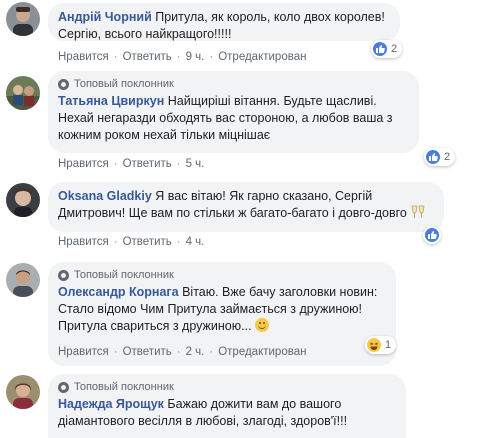 Image resolution: width=488 pixels, height=438 pixels. Describe the element at coordinates (111, 404) in the screenshot. I see `author-name: Надежда Ярощук` at that location.